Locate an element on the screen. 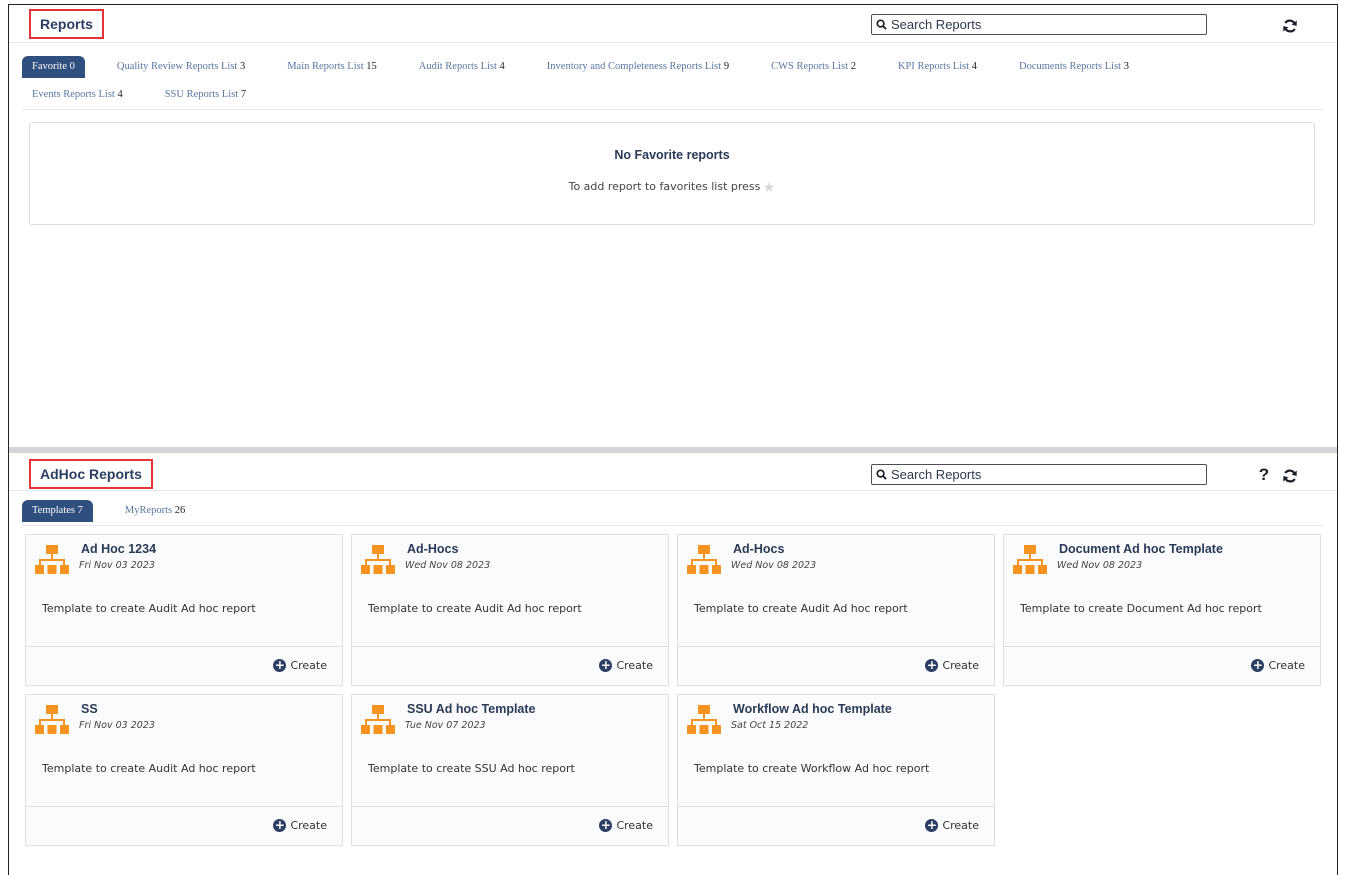 The width and height of the screenshot is (1345, 875). tab-cws-reports-list: CWS Reports List 2 is located at coordinates (813, 67).